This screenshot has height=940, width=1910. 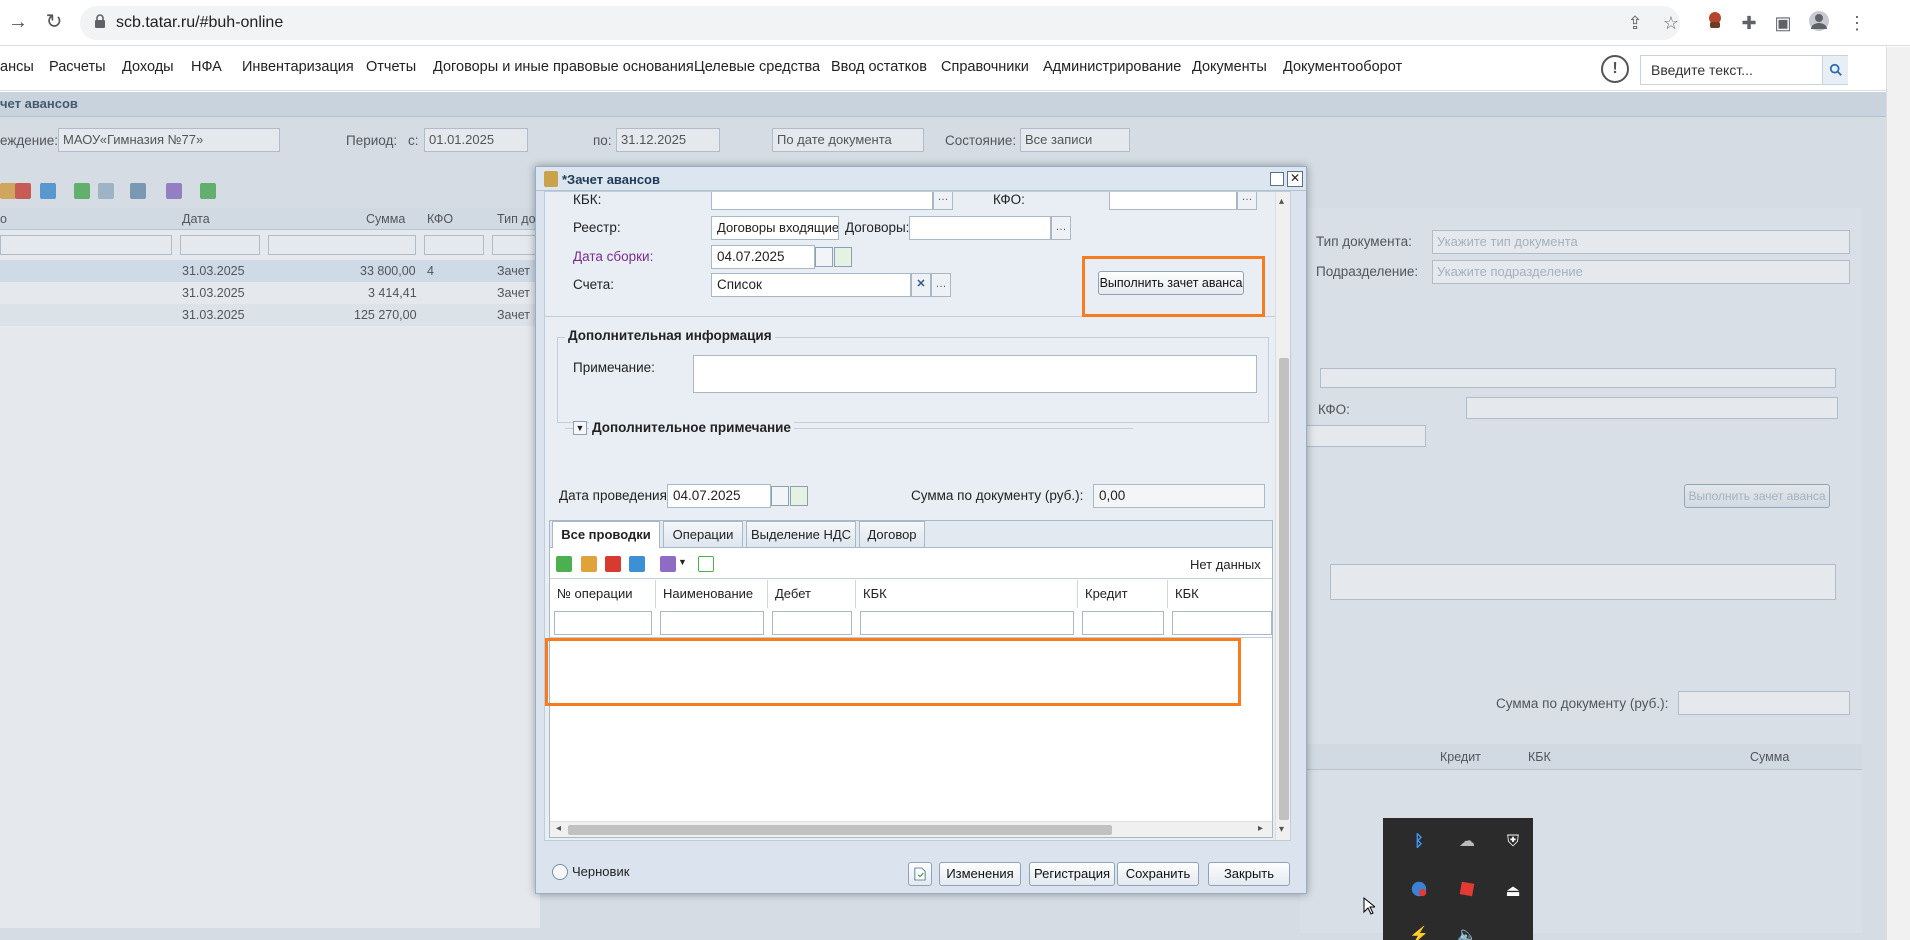 What do you see at coordinates (1615, 69) in the screenshot?
I see `info-icon: !` at bounding box center [1615, 69].